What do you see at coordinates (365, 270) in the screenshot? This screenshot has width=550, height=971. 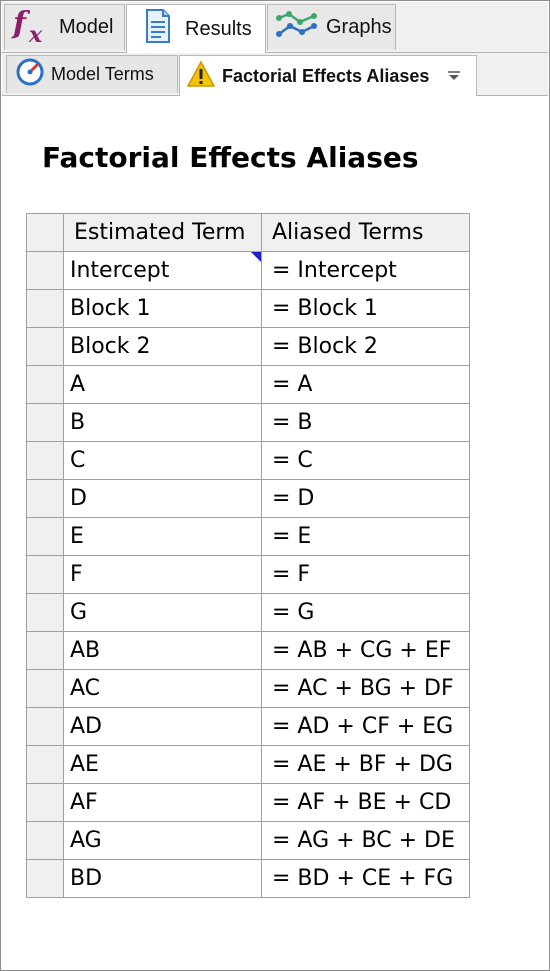 I see `aliased-terms-cell: = Intercept` at bounding box center [365, 270].